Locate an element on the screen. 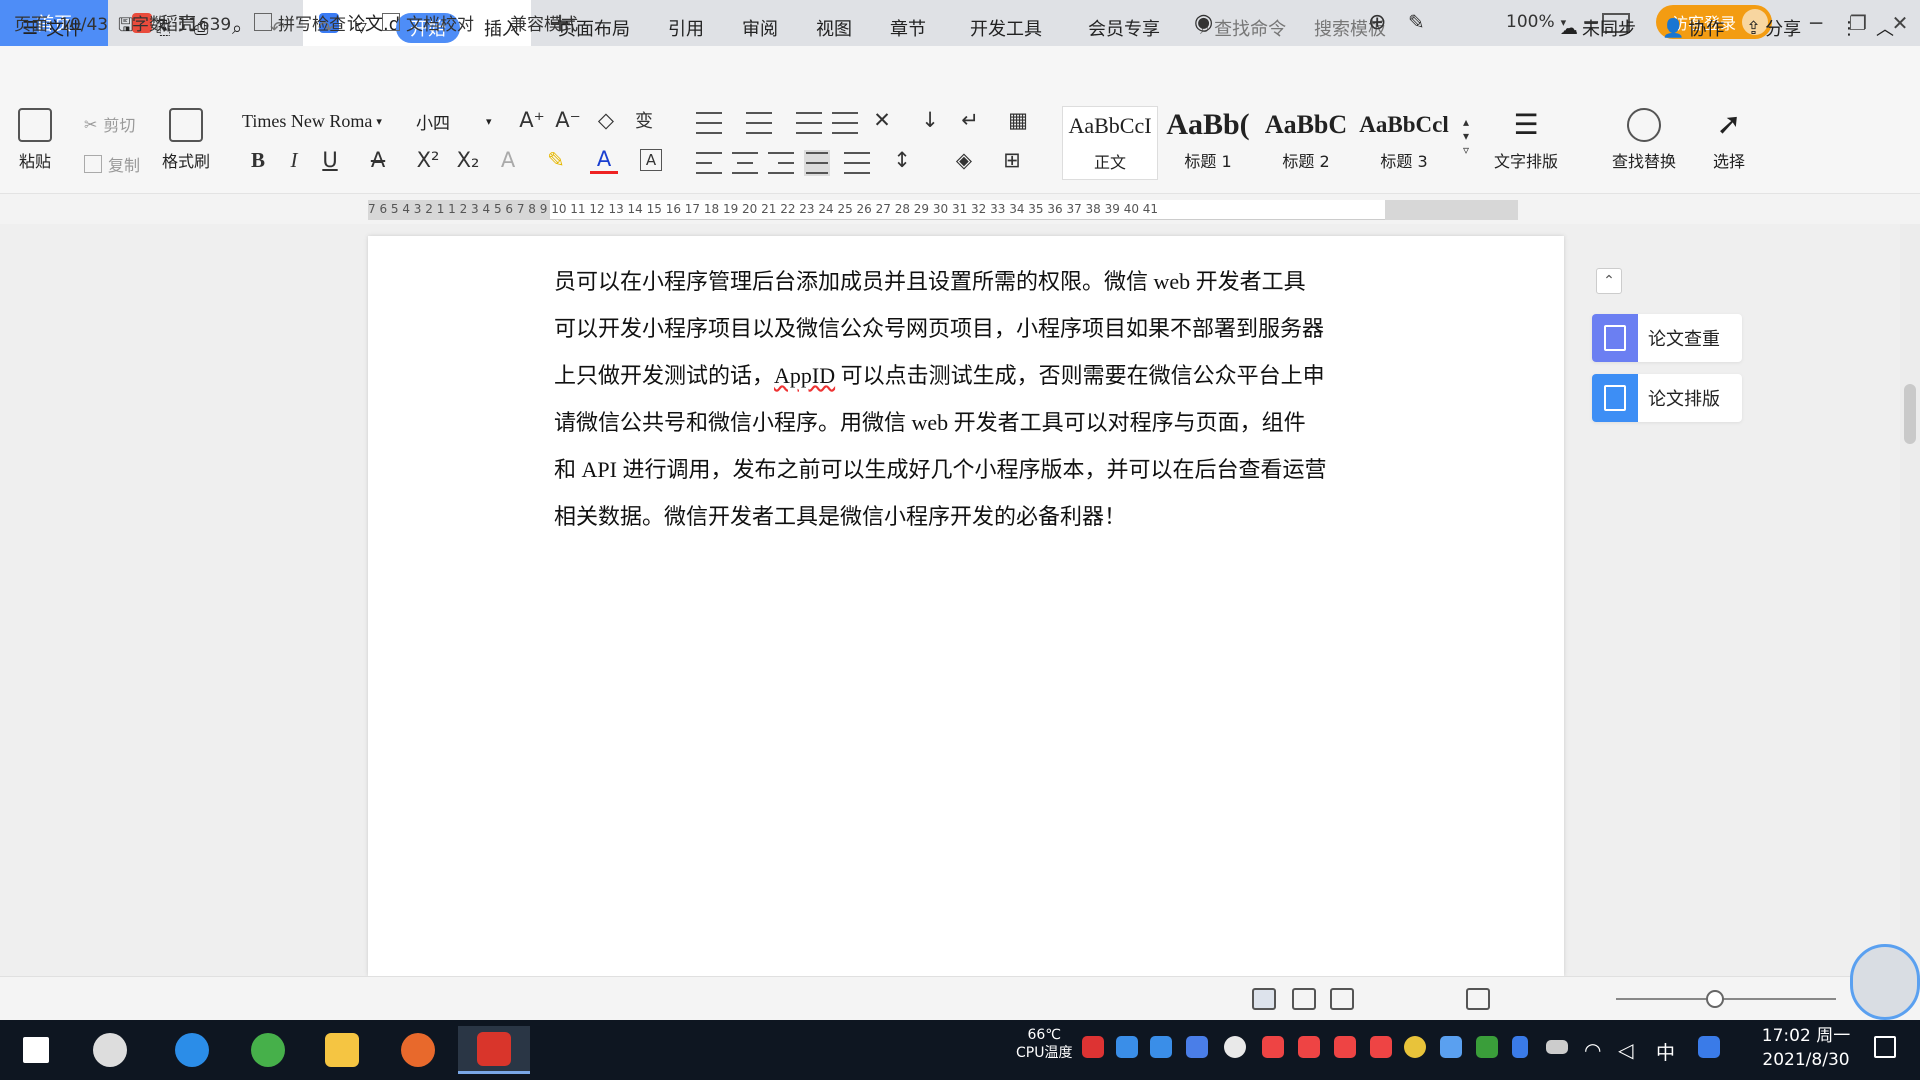 This screenshot has height=1080, width=1920. italic-icon: I is located at coordinates (294, 160).